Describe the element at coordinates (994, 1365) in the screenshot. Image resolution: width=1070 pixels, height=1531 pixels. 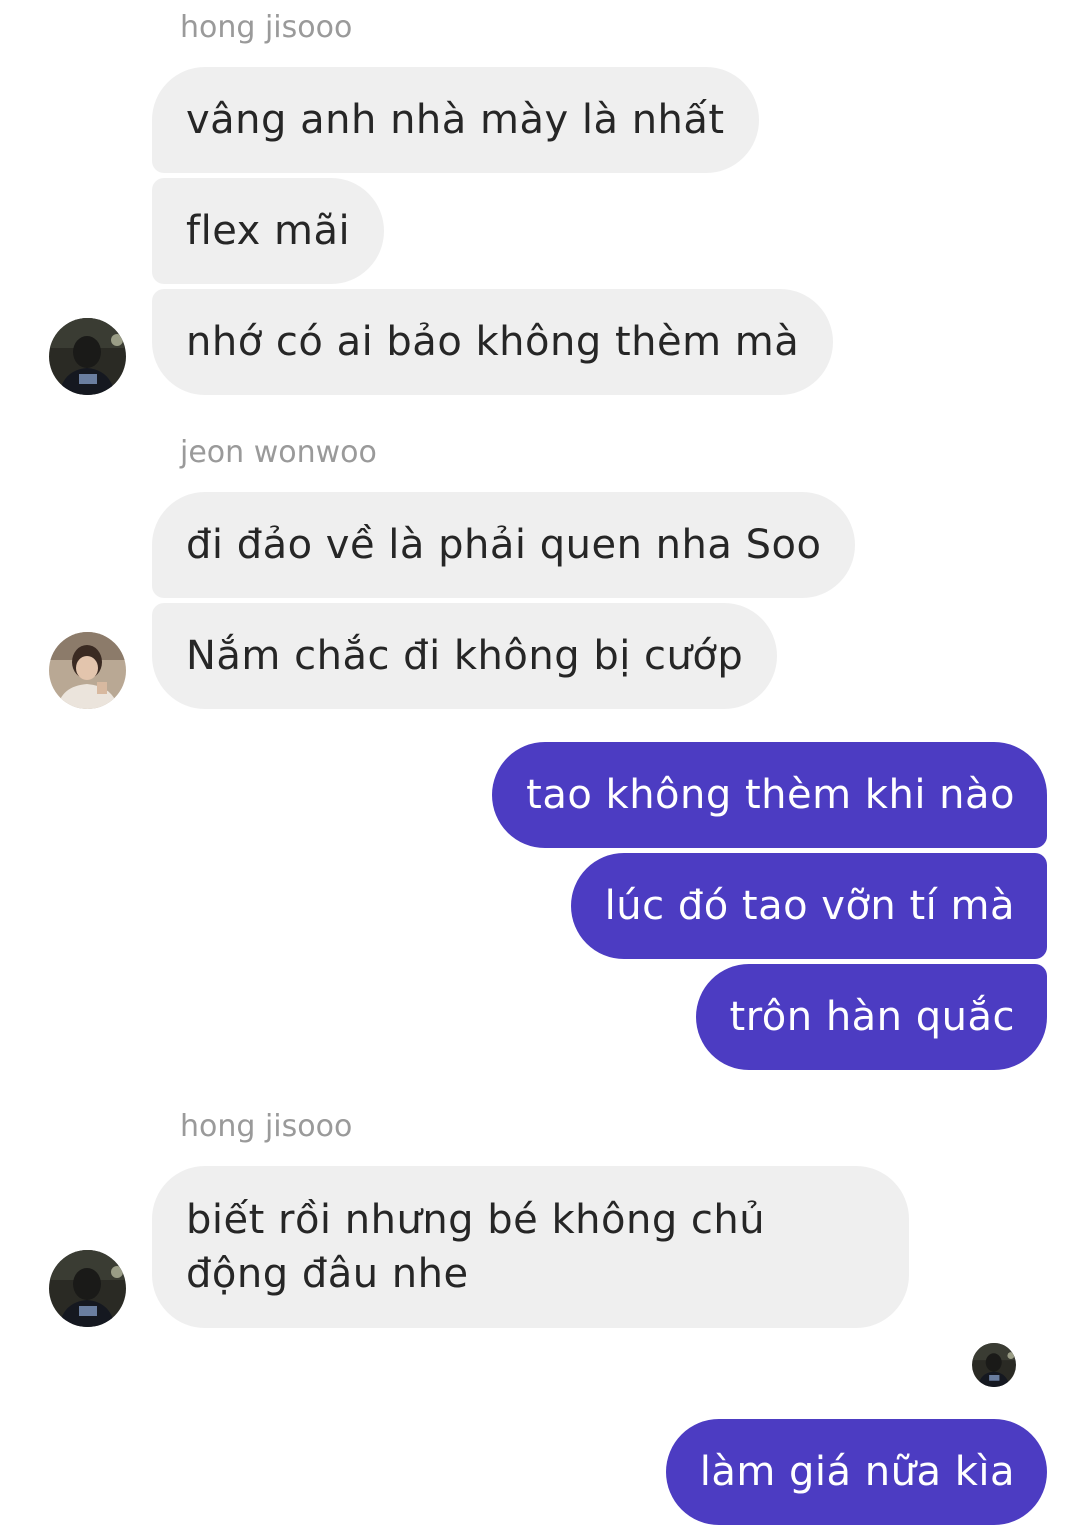
I see `read-receipt-avatar-icon` at that location.